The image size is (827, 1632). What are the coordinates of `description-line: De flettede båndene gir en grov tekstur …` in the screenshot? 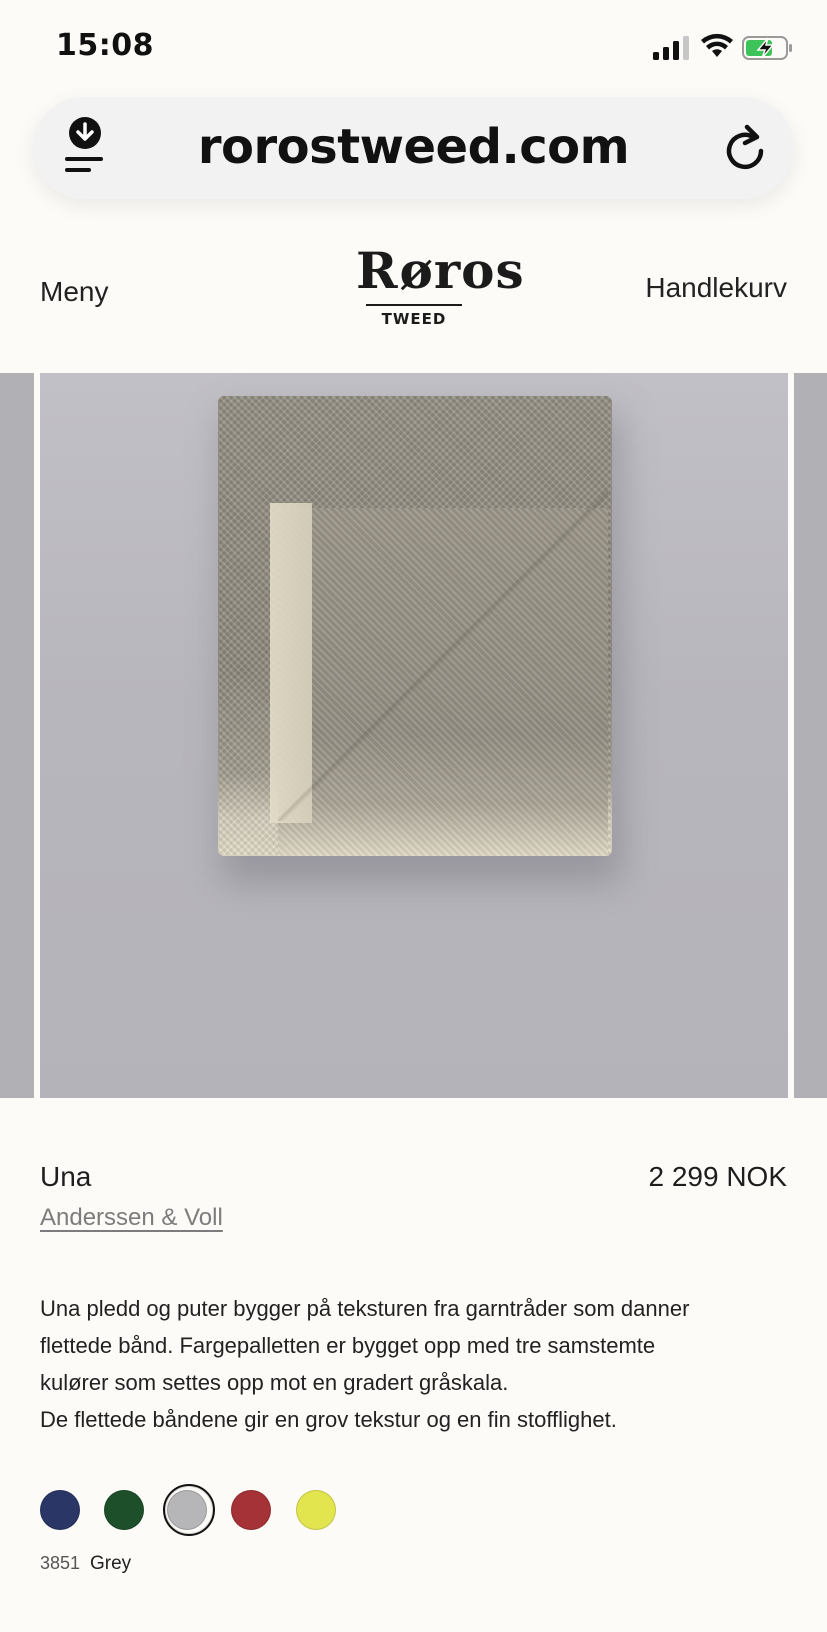 It's located at (328, 1419).